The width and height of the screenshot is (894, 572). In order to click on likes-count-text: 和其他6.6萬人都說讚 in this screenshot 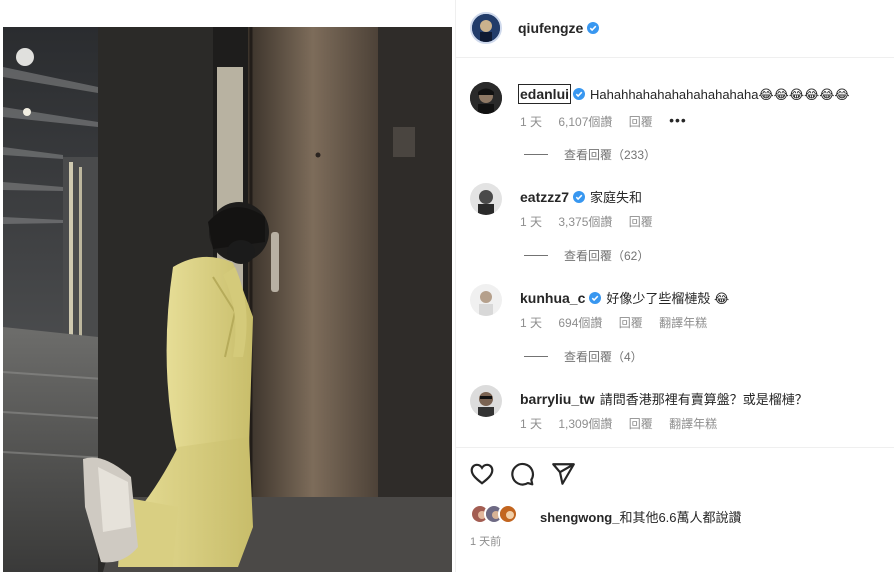, I will do `click(680, 517)`.